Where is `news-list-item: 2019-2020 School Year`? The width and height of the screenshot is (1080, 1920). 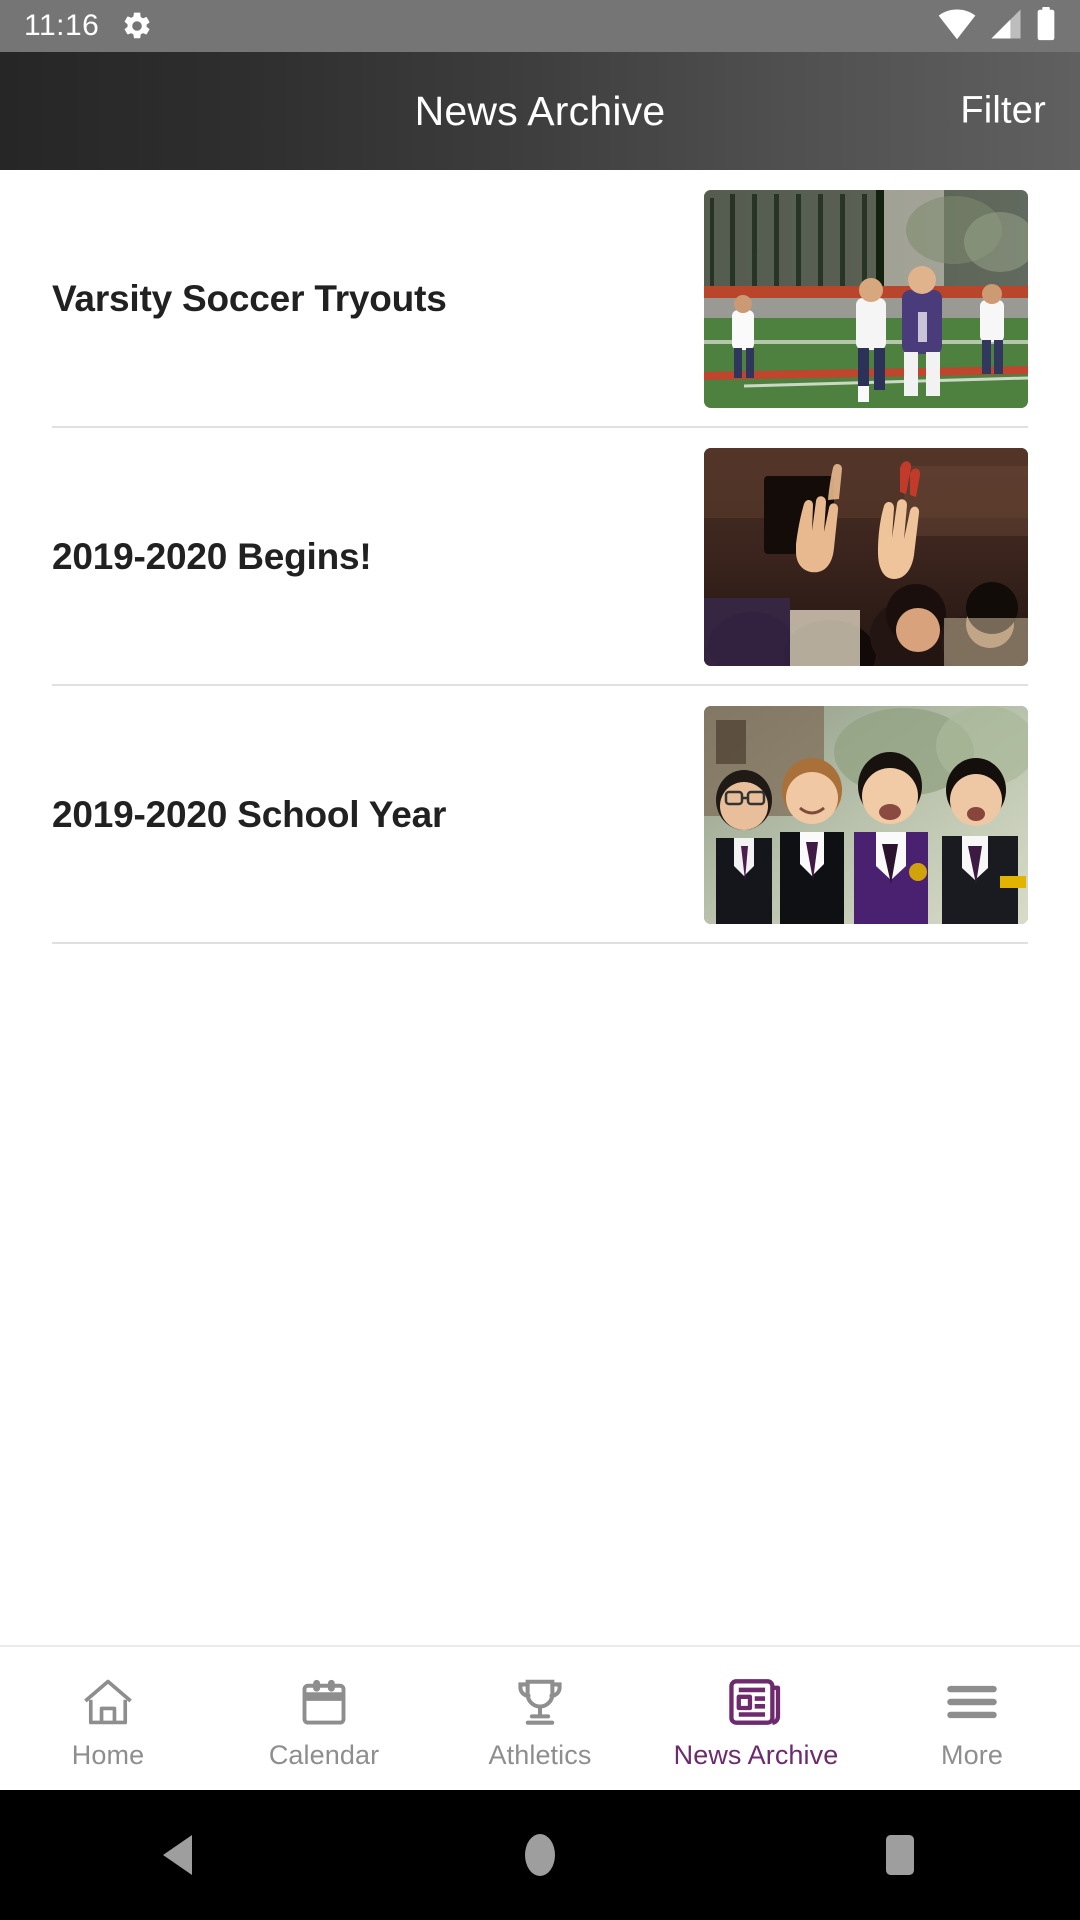 news-list-item: 2019-2020 School Year is located at coordinates (540, 815).